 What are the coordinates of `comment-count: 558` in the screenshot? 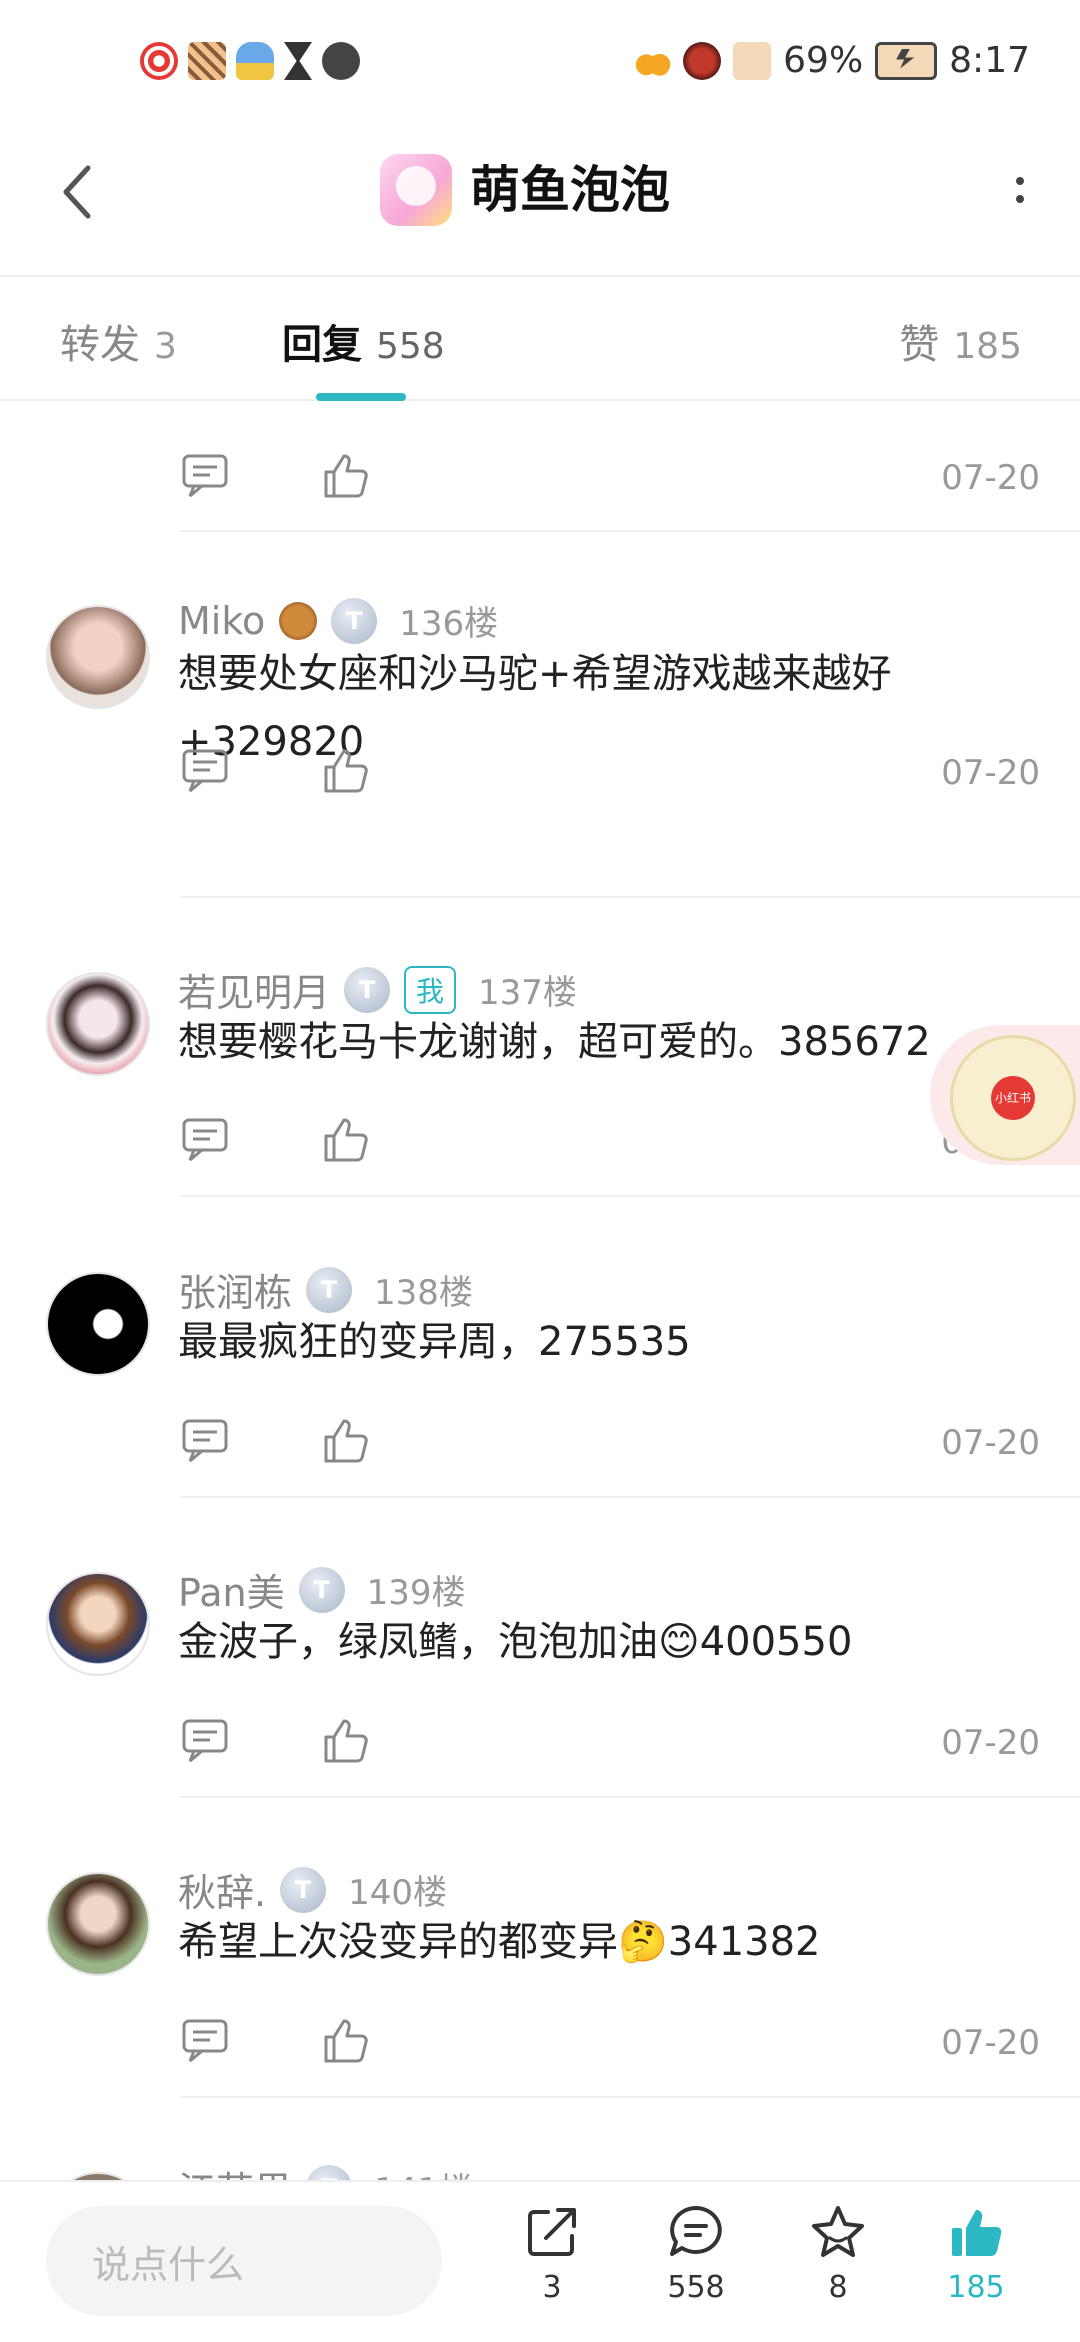 It's located at (696, 2287).